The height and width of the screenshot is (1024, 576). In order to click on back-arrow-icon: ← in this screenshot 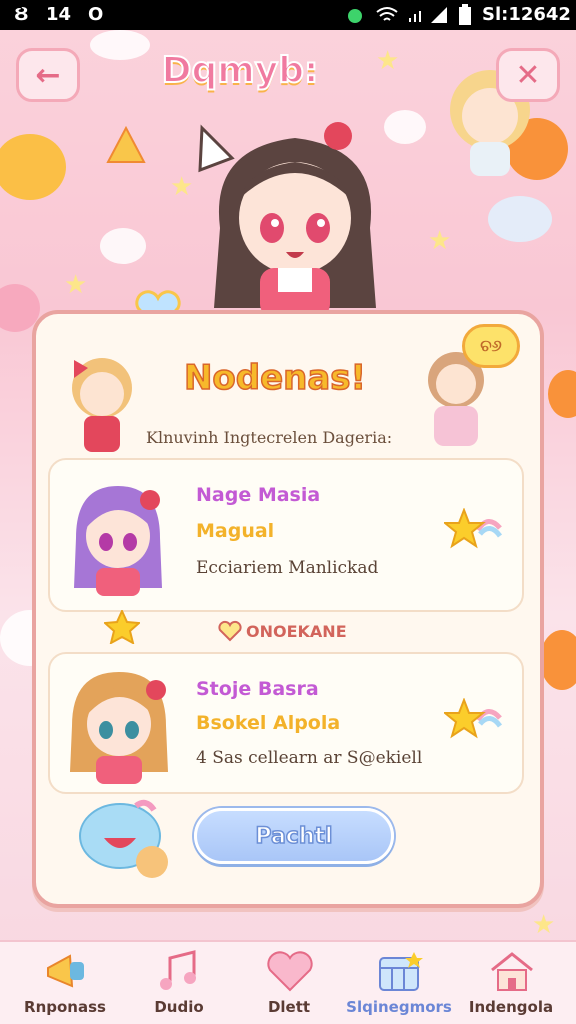, I will do `click(48, 75)`.